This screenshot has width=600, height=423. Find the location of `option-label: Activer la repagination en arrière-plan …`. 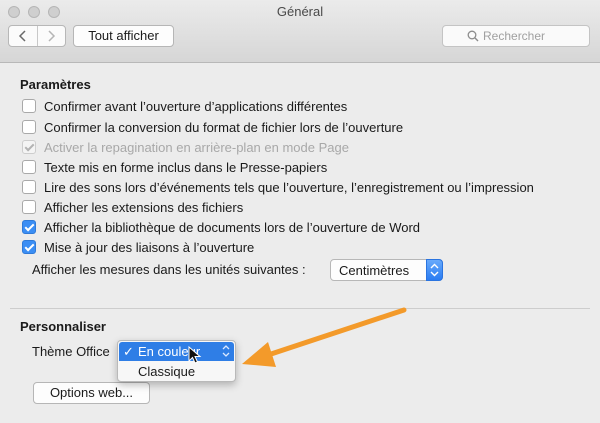

option-label: Activer la repagination en arrière-plan … is located at coordinates (196, 147).